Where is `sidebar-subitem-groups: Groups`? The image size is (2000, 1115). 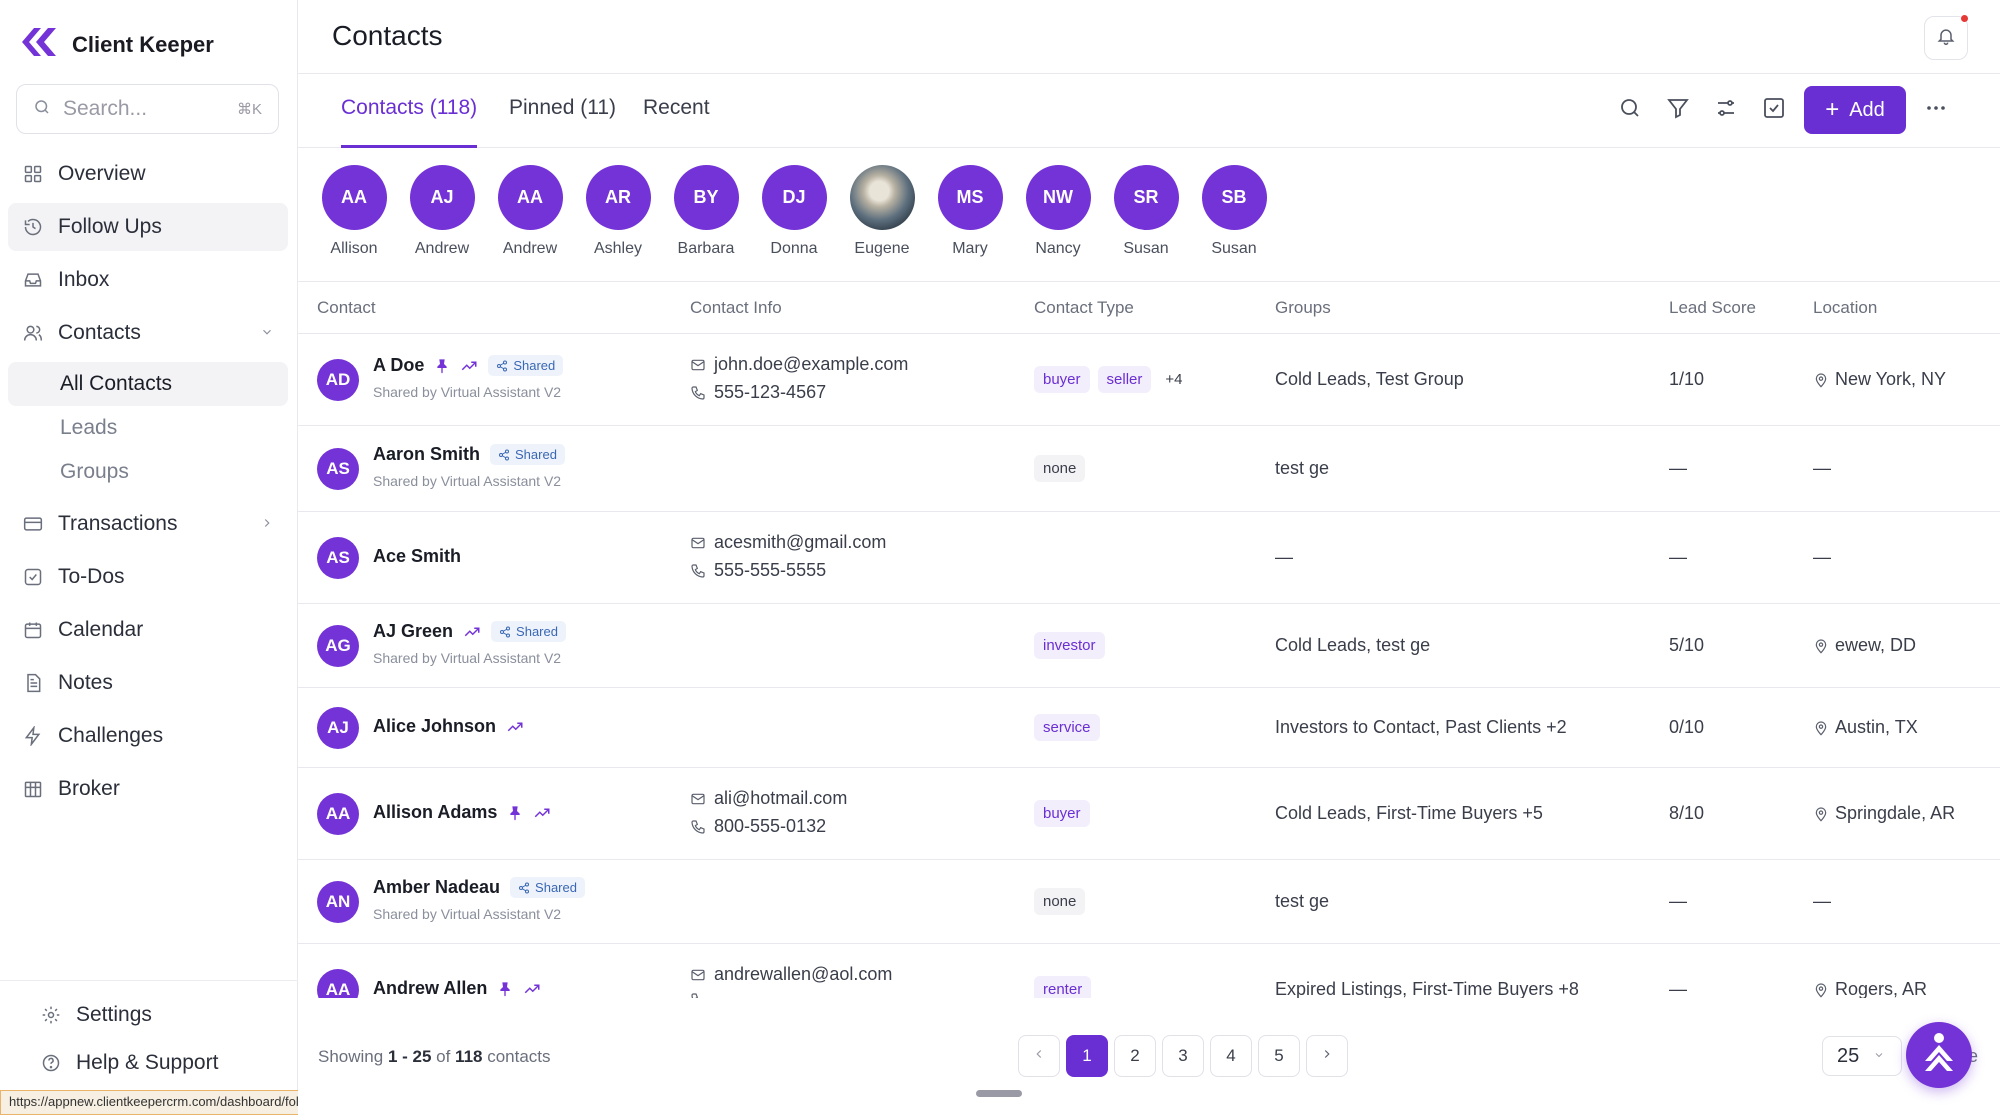 sidebar-subitem-groups: Groups is located at coordinates (148, 472).